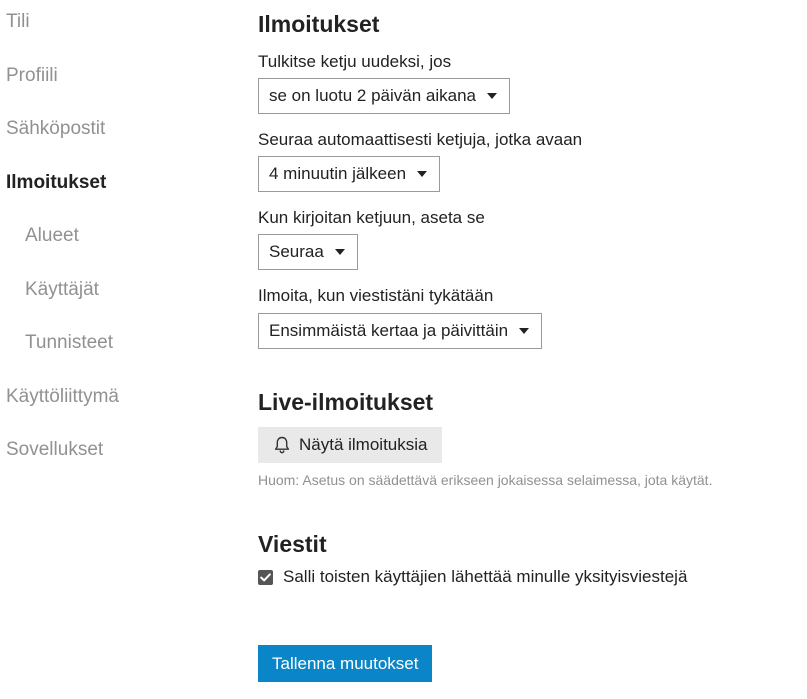 This screenshot has height=699, width=807. Describe the element at coordinates (292, 544) in the screenshot. I see `messages-heading: Viestit` at that location.